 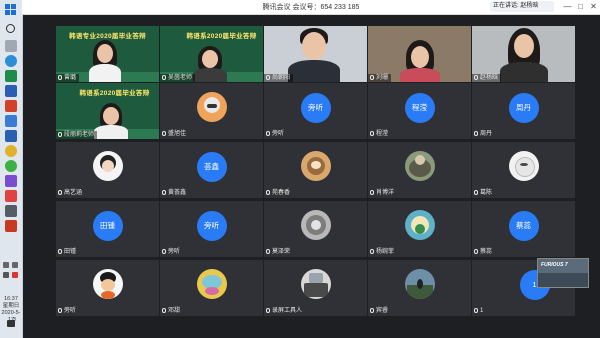 What do you see at coordinates (563, 280) in the screenshot?
I see `selfview-scene` at bounding box center [563, 280].